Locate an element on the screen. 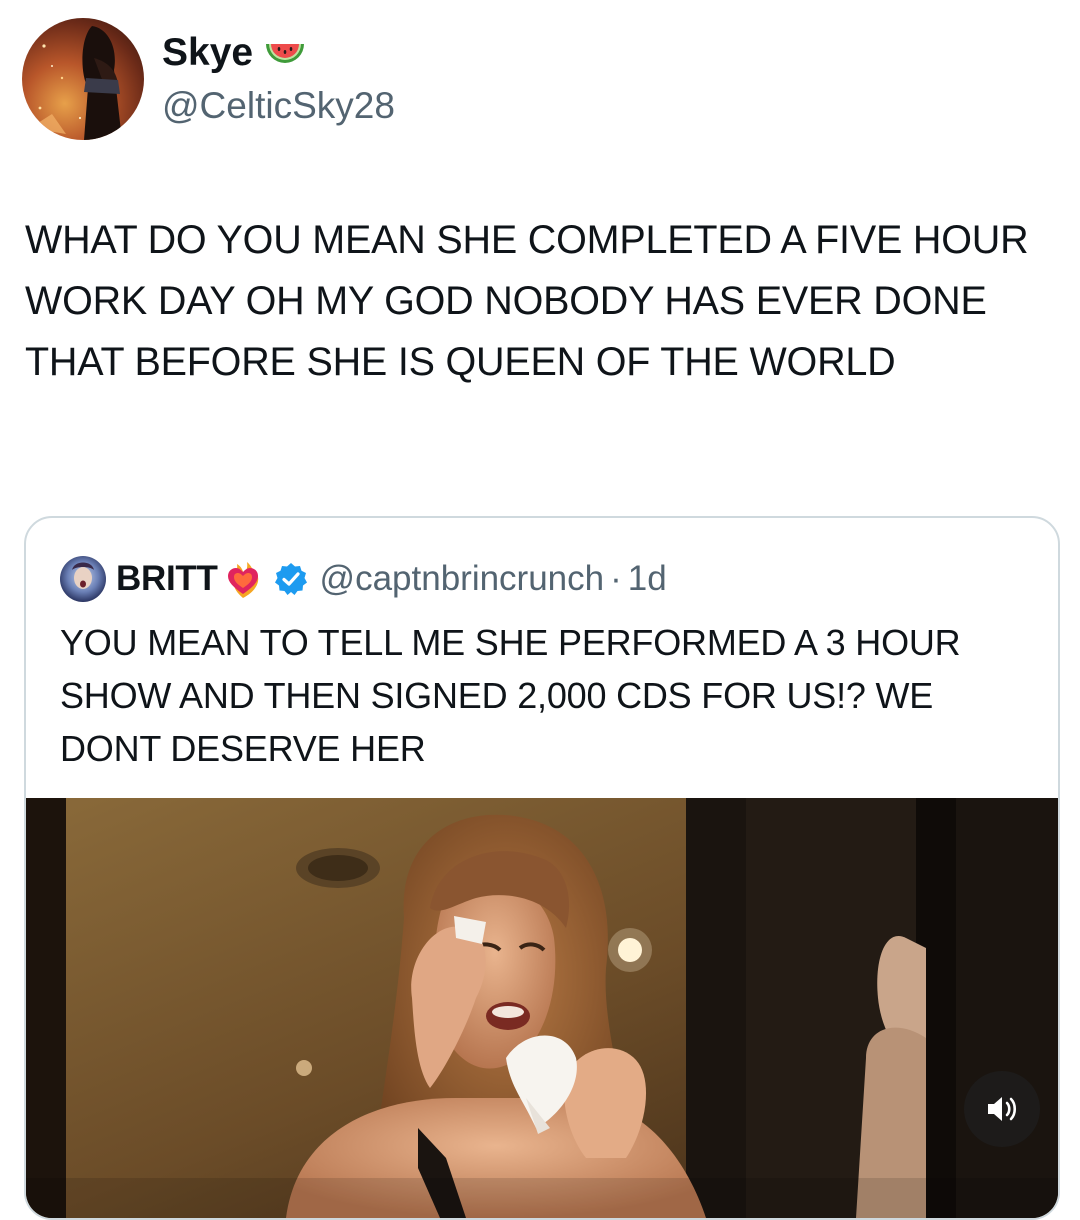 This screenshot has width=1080, height=1220. verified-badge-icon is located at coordinates (290, 579).